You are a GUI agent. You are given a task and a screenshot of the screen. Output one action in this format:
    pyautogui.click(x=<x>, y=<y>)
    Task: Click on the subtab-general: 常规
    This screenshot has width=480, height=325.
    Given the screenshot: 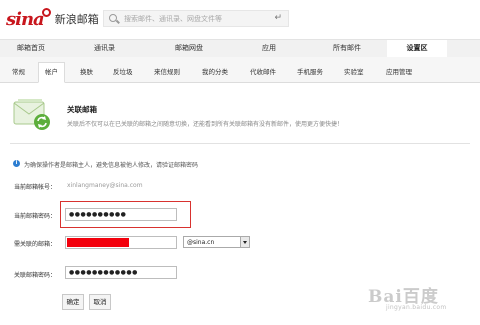 What is the action you would take?
    pyautogui.click(x=18, y=71)
    